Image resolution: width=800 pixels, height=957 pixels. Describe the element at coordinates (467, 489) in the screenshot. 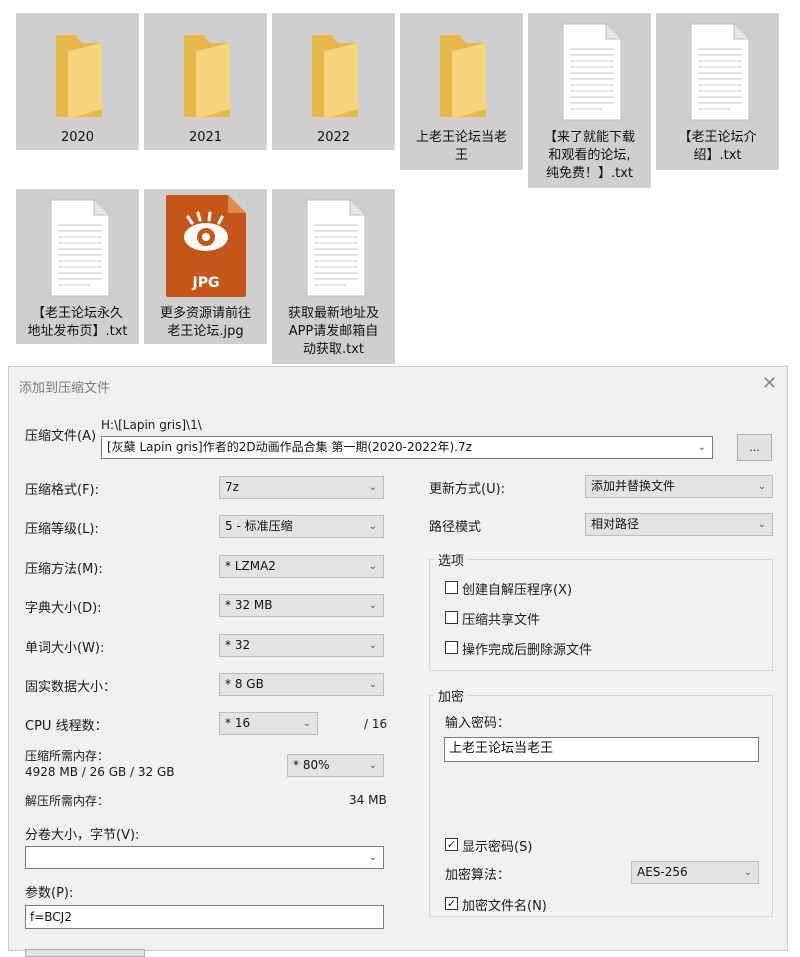

I see `update-label: 更新方式(U):` at that location.